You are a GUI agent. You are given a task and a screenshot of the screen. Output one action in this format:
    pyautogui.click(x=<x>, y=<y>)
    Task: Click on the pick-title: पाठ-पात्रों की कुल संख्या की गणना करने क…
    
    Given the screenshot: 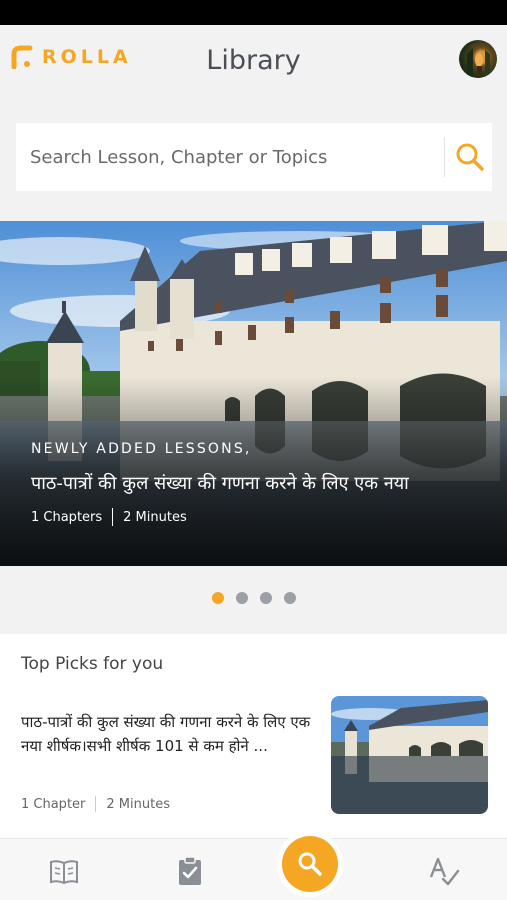 What is the action you would take?
    pyautogui.click(x=171, y=734)
    